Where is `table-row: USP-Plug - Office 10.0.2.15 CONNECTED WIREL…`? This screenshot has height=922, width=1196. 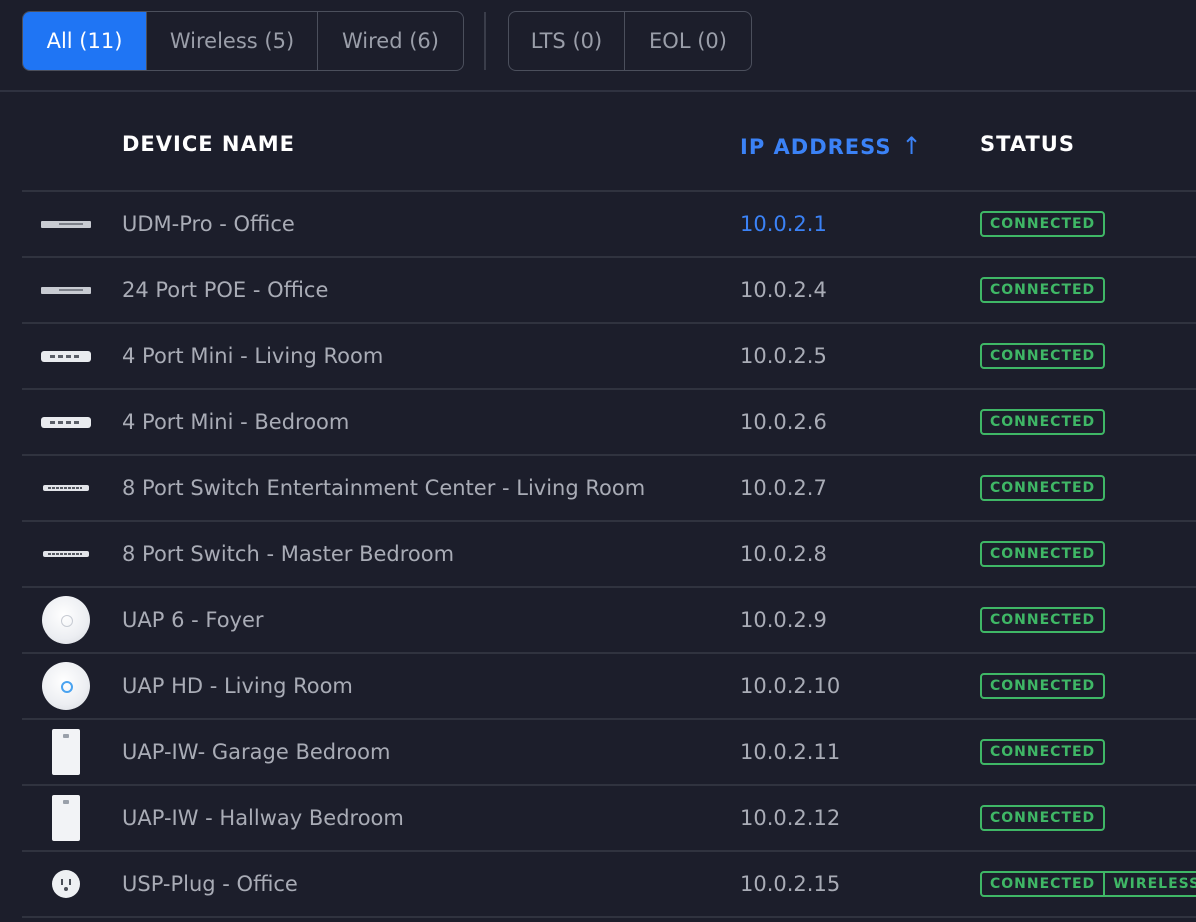 table-row: USP-Plug - Office 10.0.2.15 CONNECTED WIREL… is located at coordinates (609, 885).